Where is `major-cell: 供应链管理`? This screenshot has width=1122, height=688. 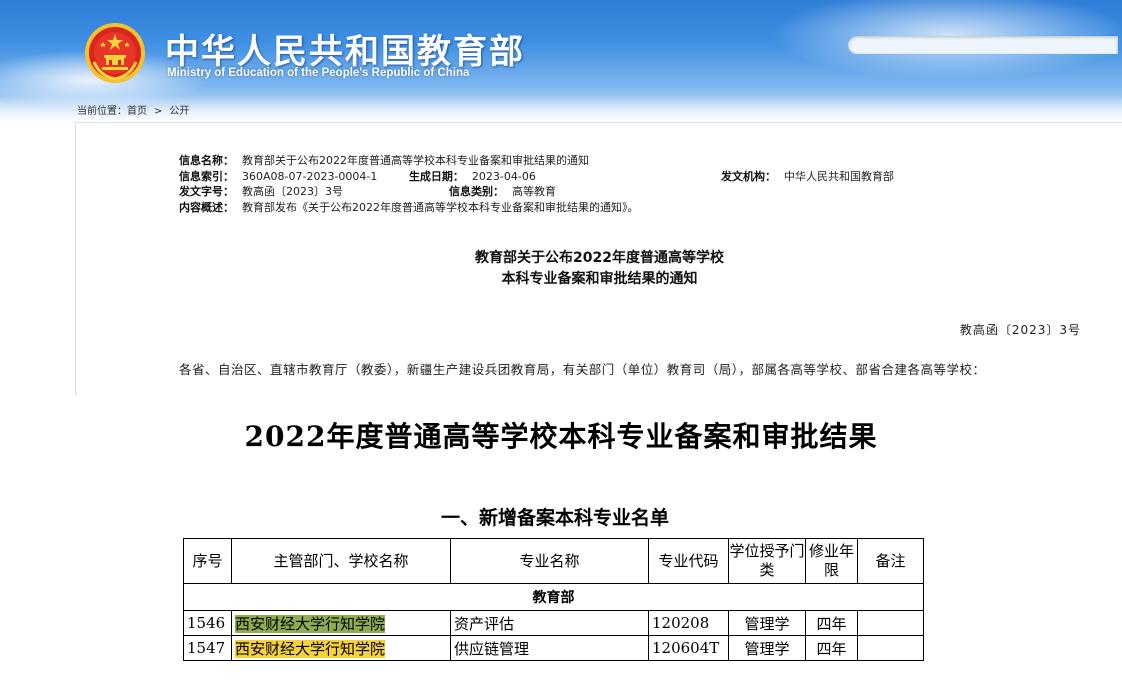
major-cell: 供应链管理 is located at coordinates (549, 648).